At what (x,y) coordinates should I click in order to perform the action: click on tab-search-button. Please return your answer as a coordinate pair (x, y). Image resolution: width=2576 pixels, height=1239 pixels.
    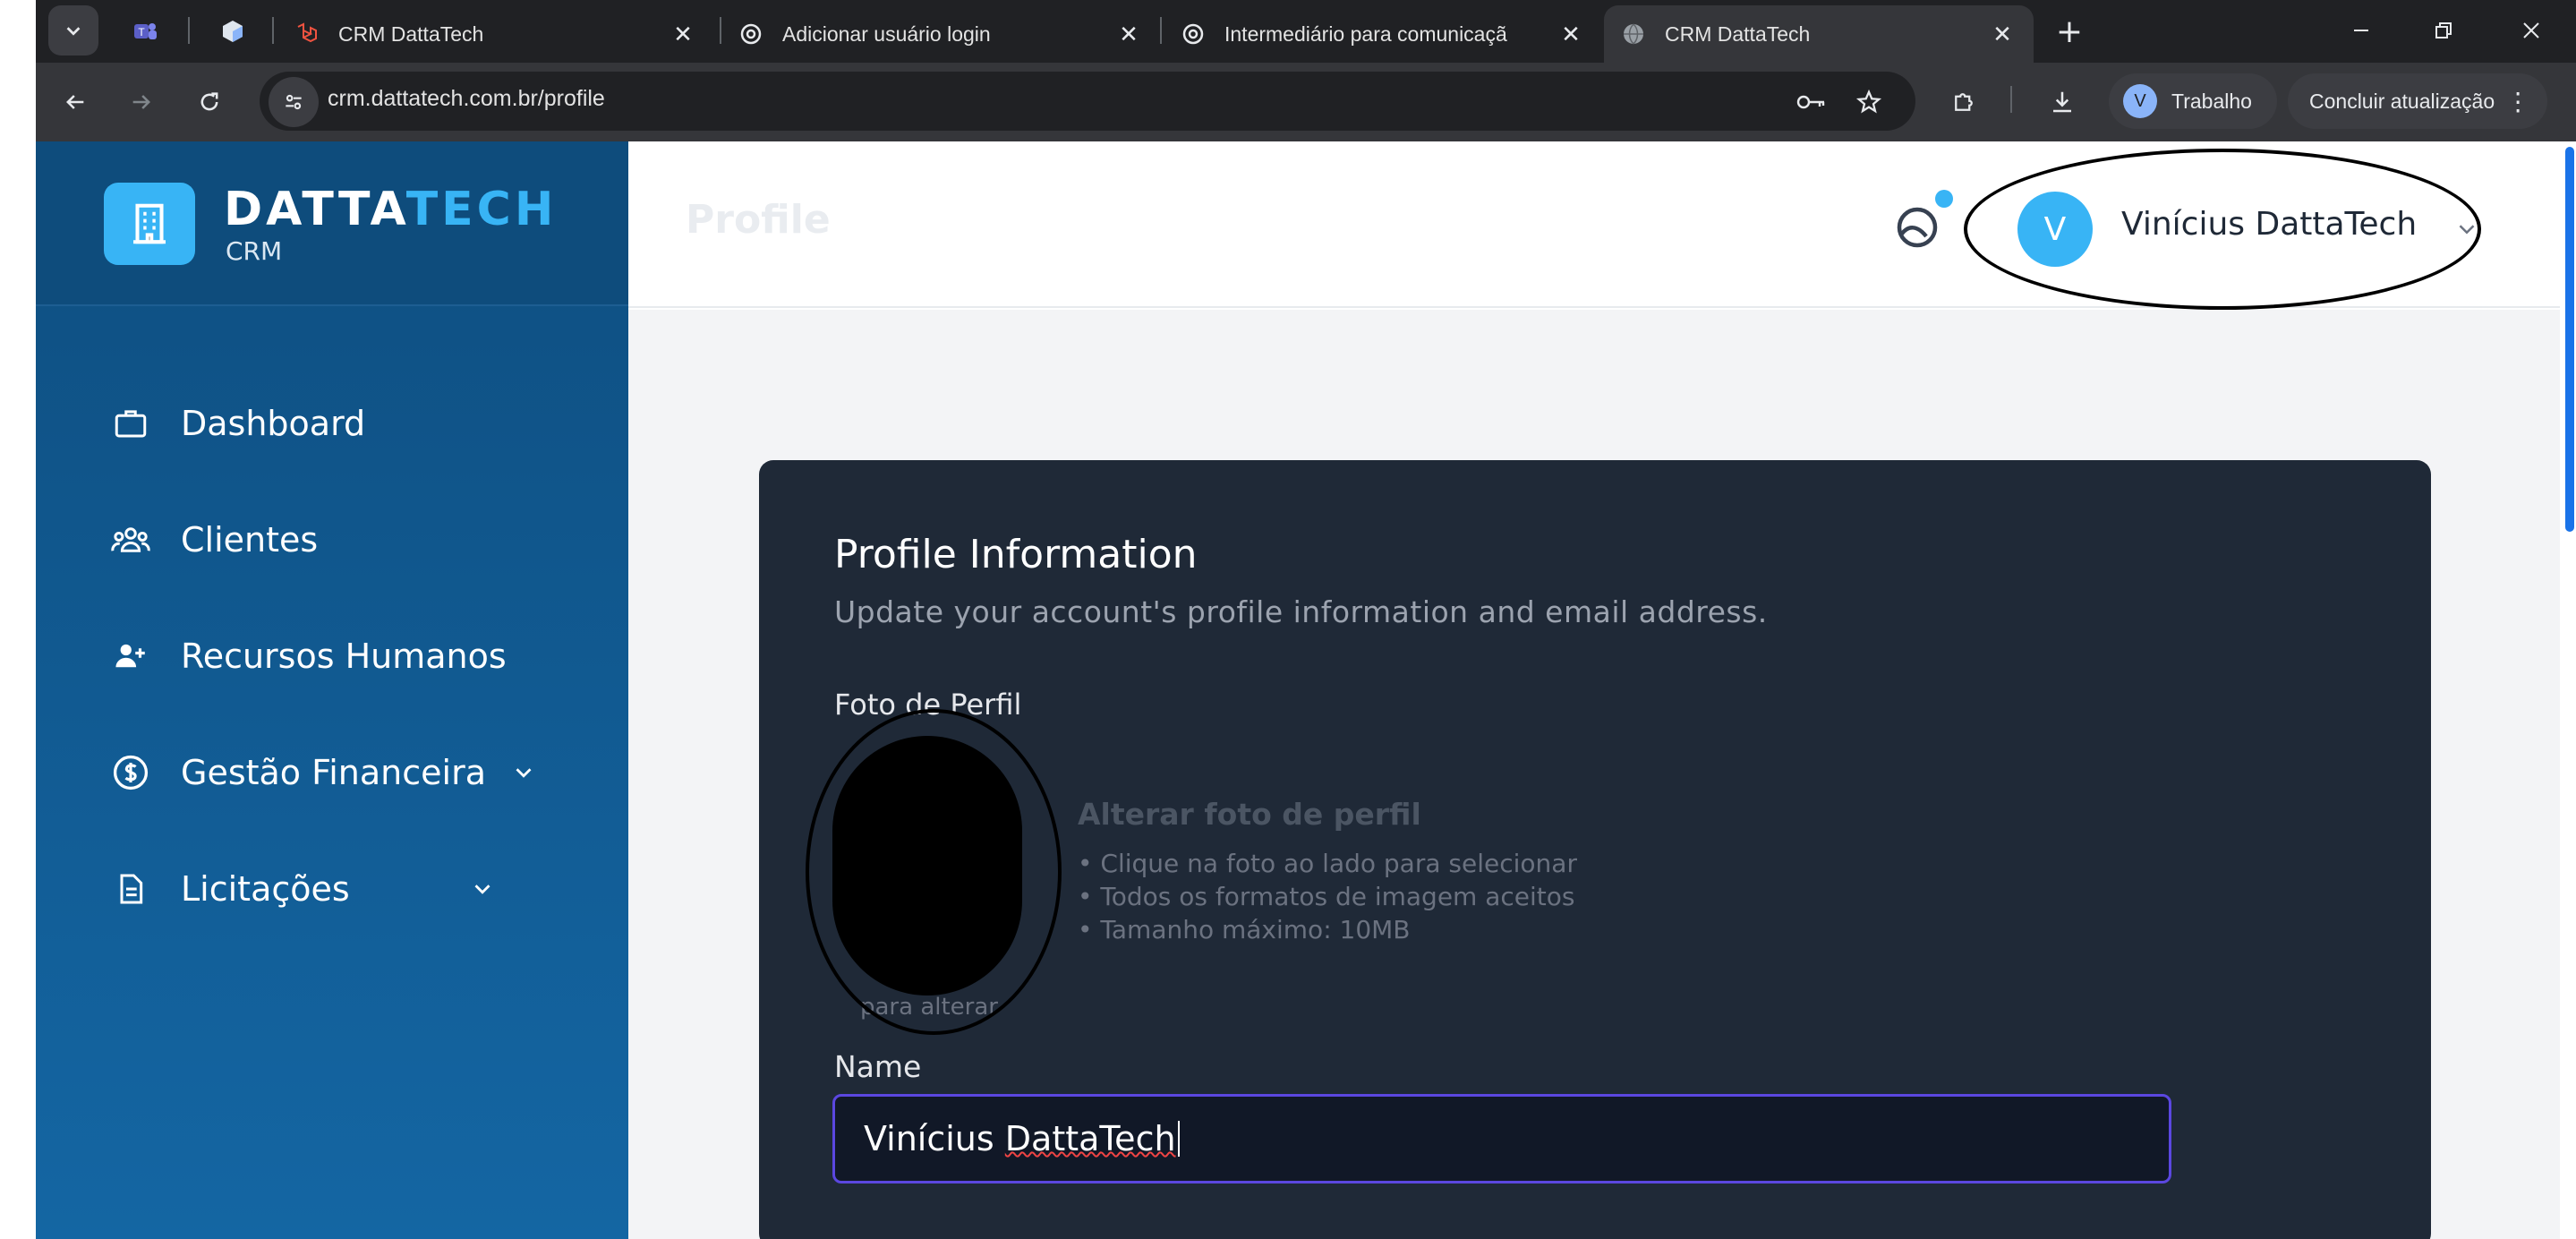
    Looking at the image, I should click on (73, 30).